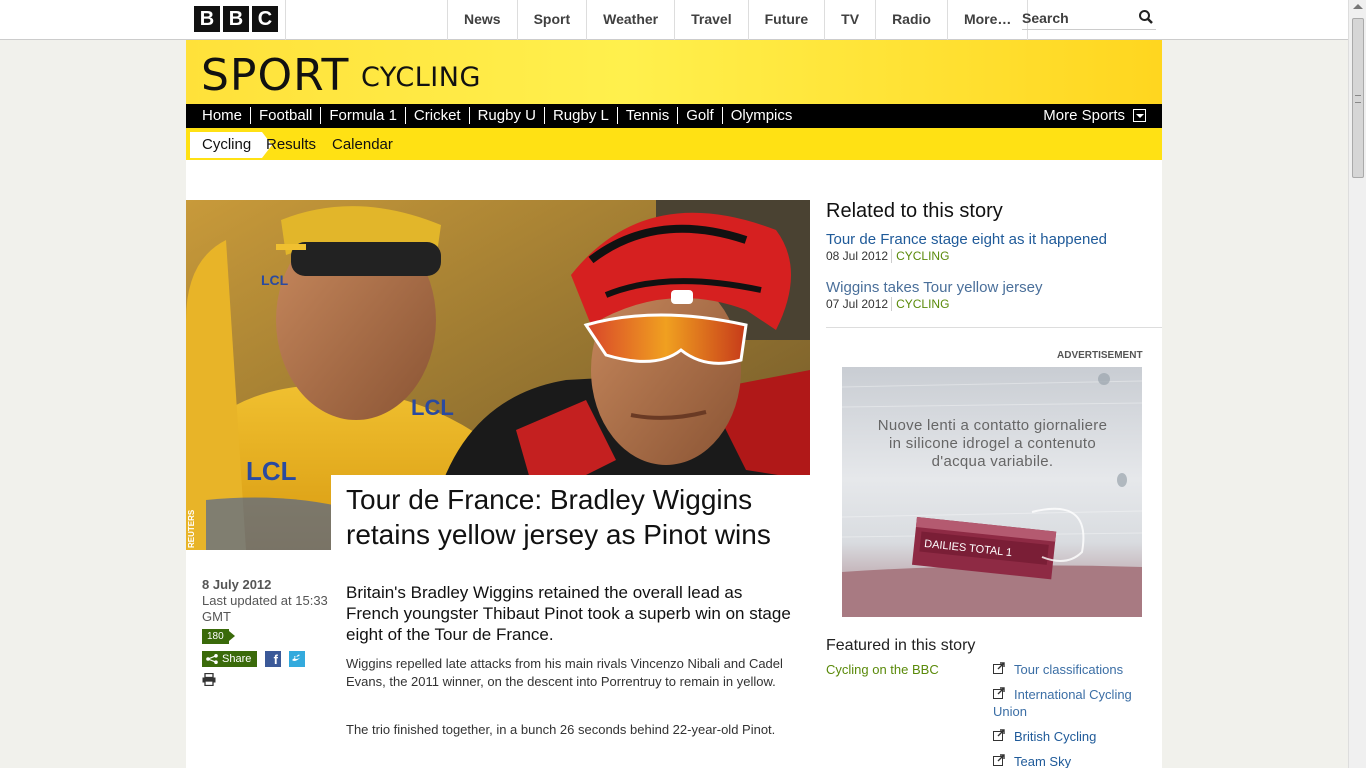  What do you see at coordinates (1055, 736) in the screenshot?
I see `external-link: British Cycling` at bounding box center [1055, 736].